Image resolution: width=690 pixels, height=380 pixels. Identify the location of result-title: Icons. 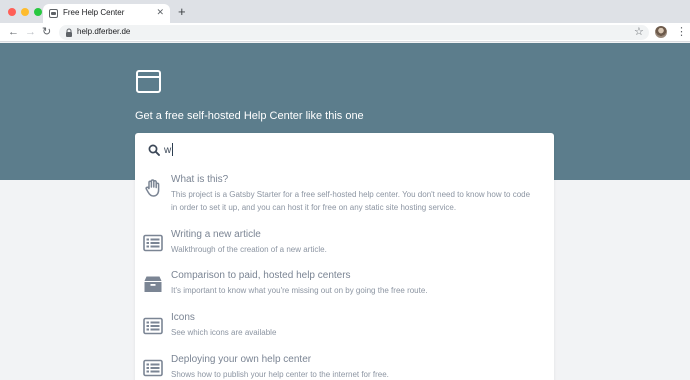
(183, 317).